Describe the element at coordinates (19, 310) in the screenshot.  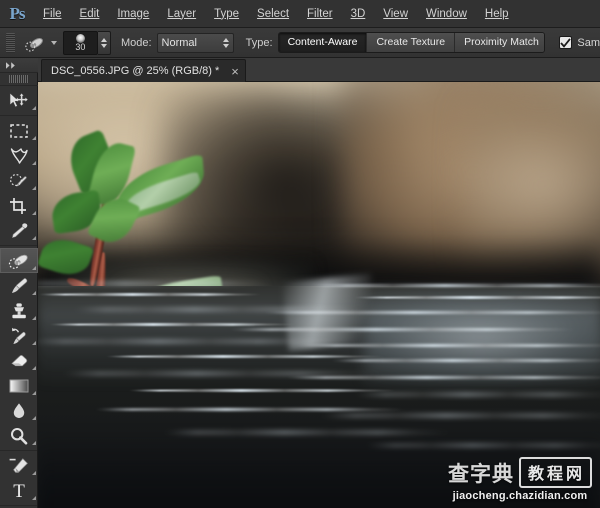
I see `tool-clone-stamp` at that location.